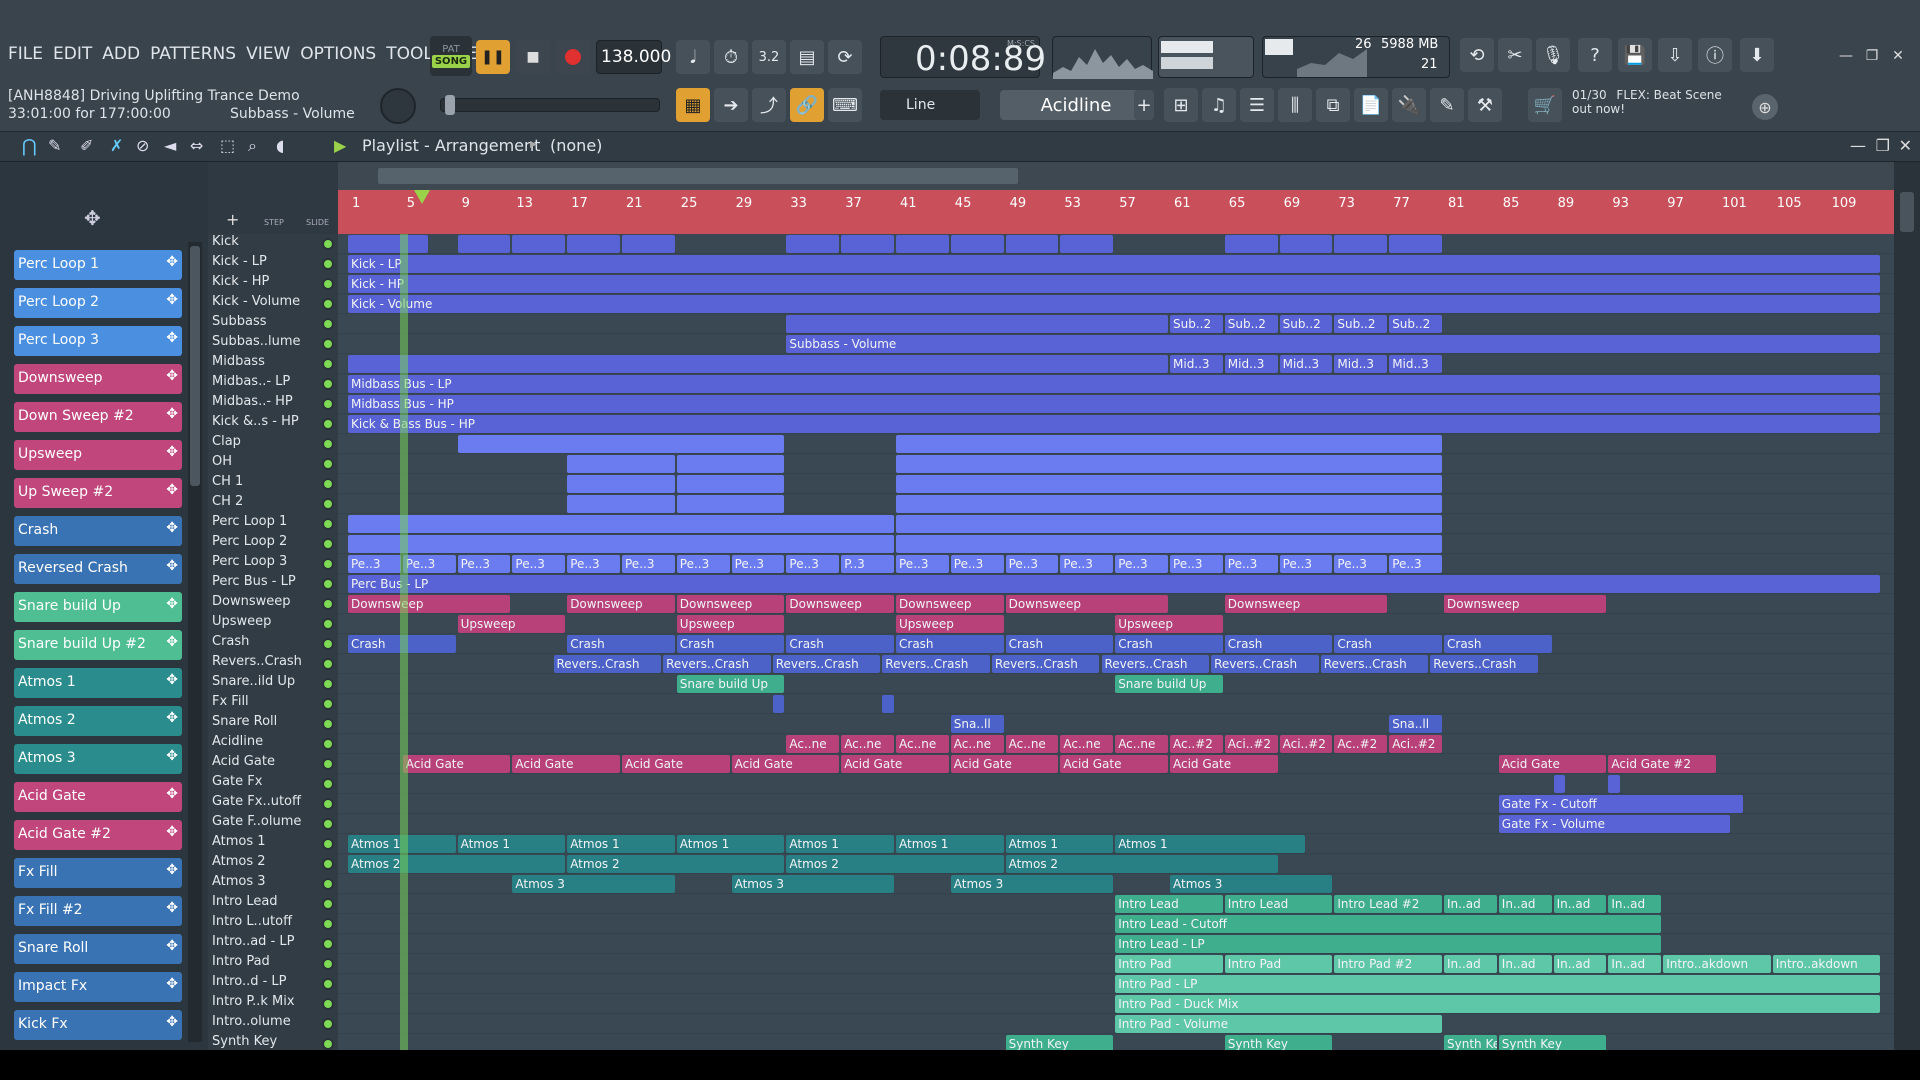 This screenshot has height=1080, width=1920. Describe the element at coordinates (1447, 105) in the screenshot. I see `brush-icon: ✎` at that location.